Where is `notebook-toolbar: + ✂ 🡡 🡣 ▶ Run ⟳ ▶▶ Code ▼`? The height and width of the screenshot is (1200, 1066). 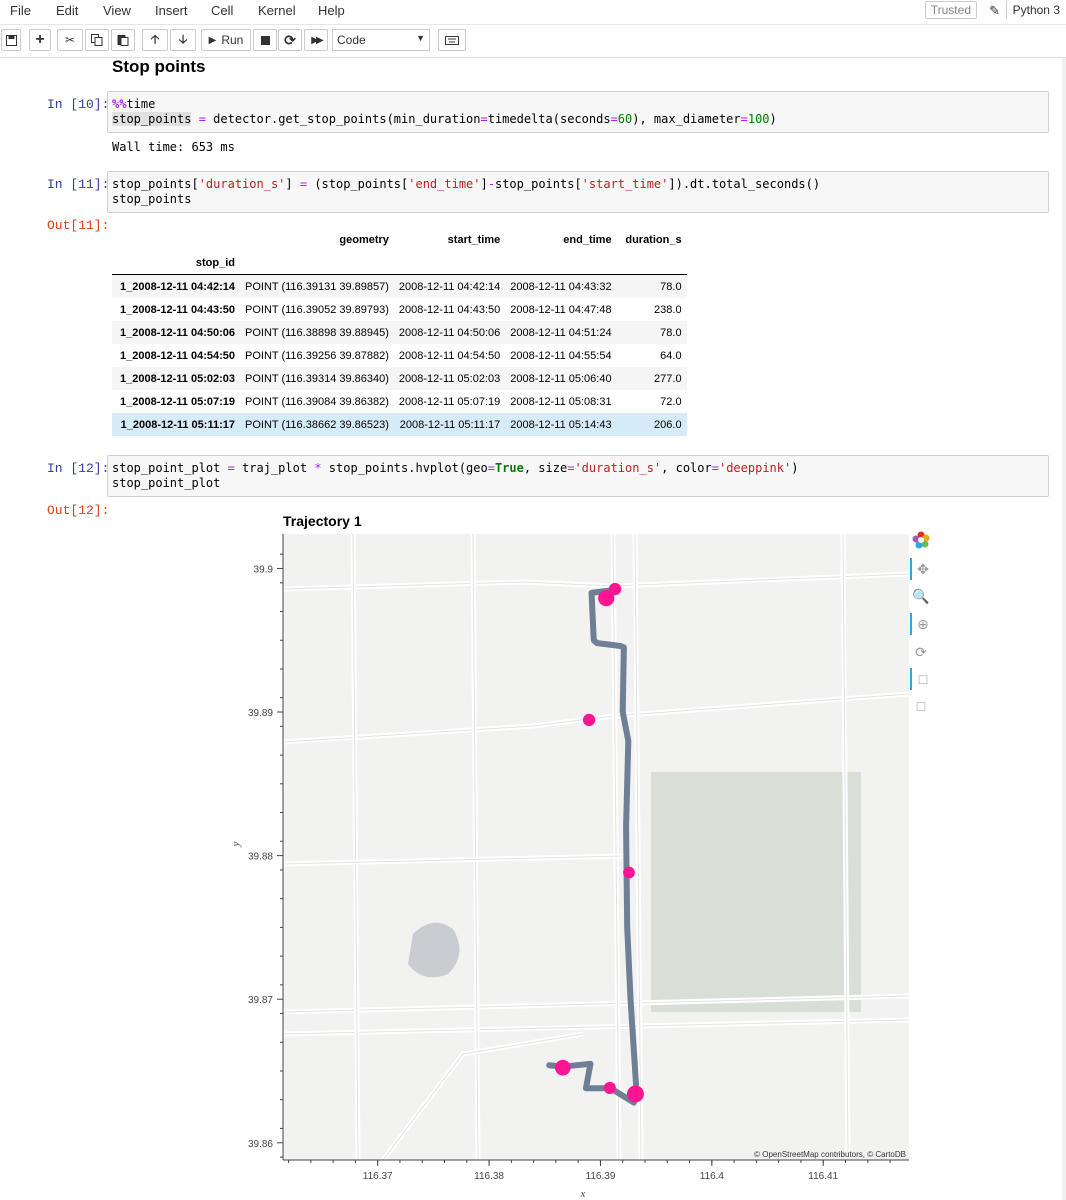
notebook-toolbar: + ✂ 🡡 🡣 ▶ Run ⟳ ▶▶ Code ▼ is located at coordinates (533, 41).